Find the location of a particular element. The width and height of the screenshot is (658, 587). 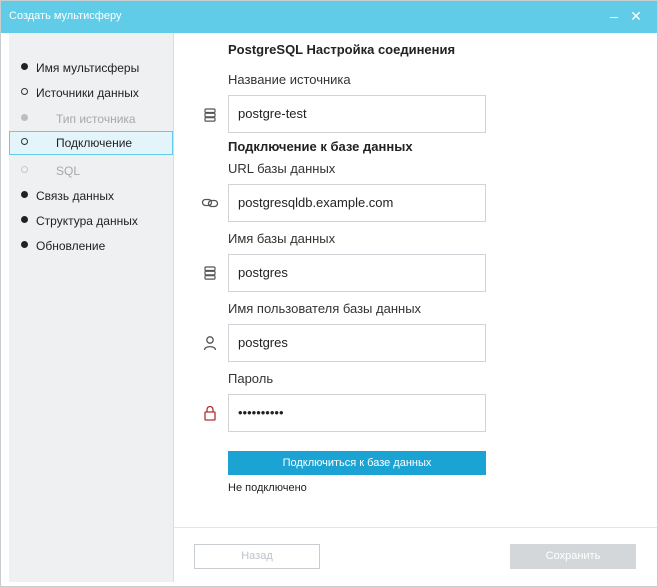

db-url-label: URL базы данных is located at coordinates (282, 168).